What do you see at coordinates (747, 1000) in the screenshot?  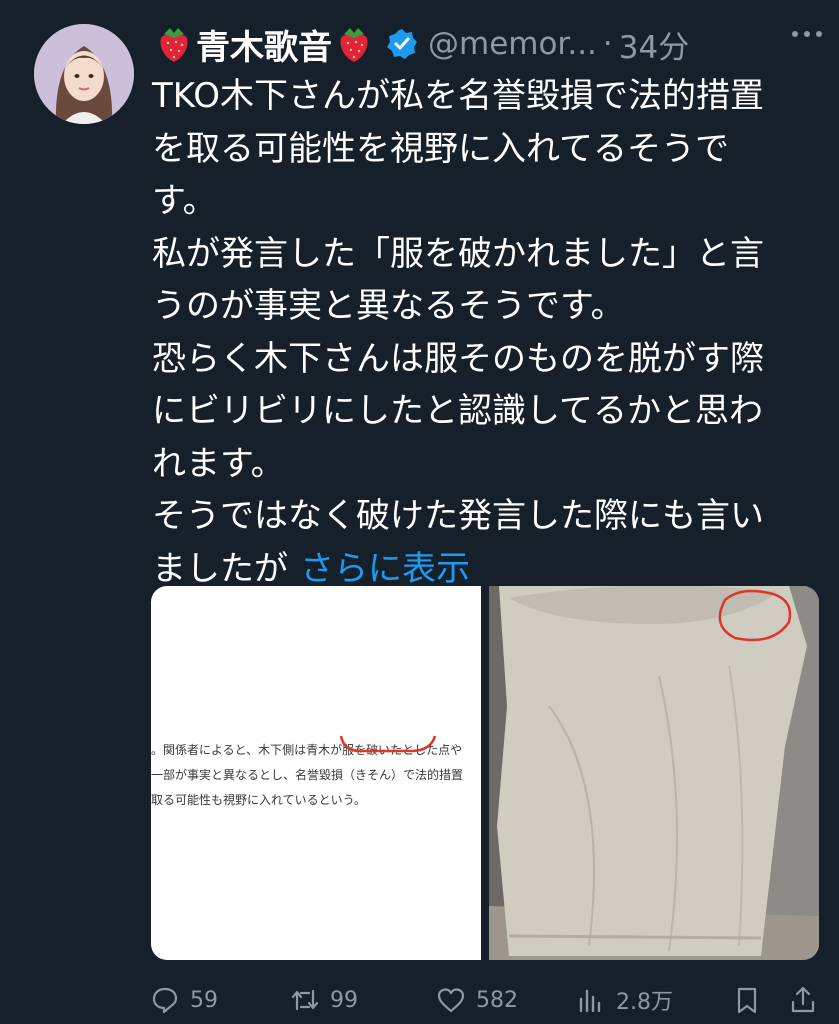 I see `bookmark-icon` at bounding box center [747, 1000].